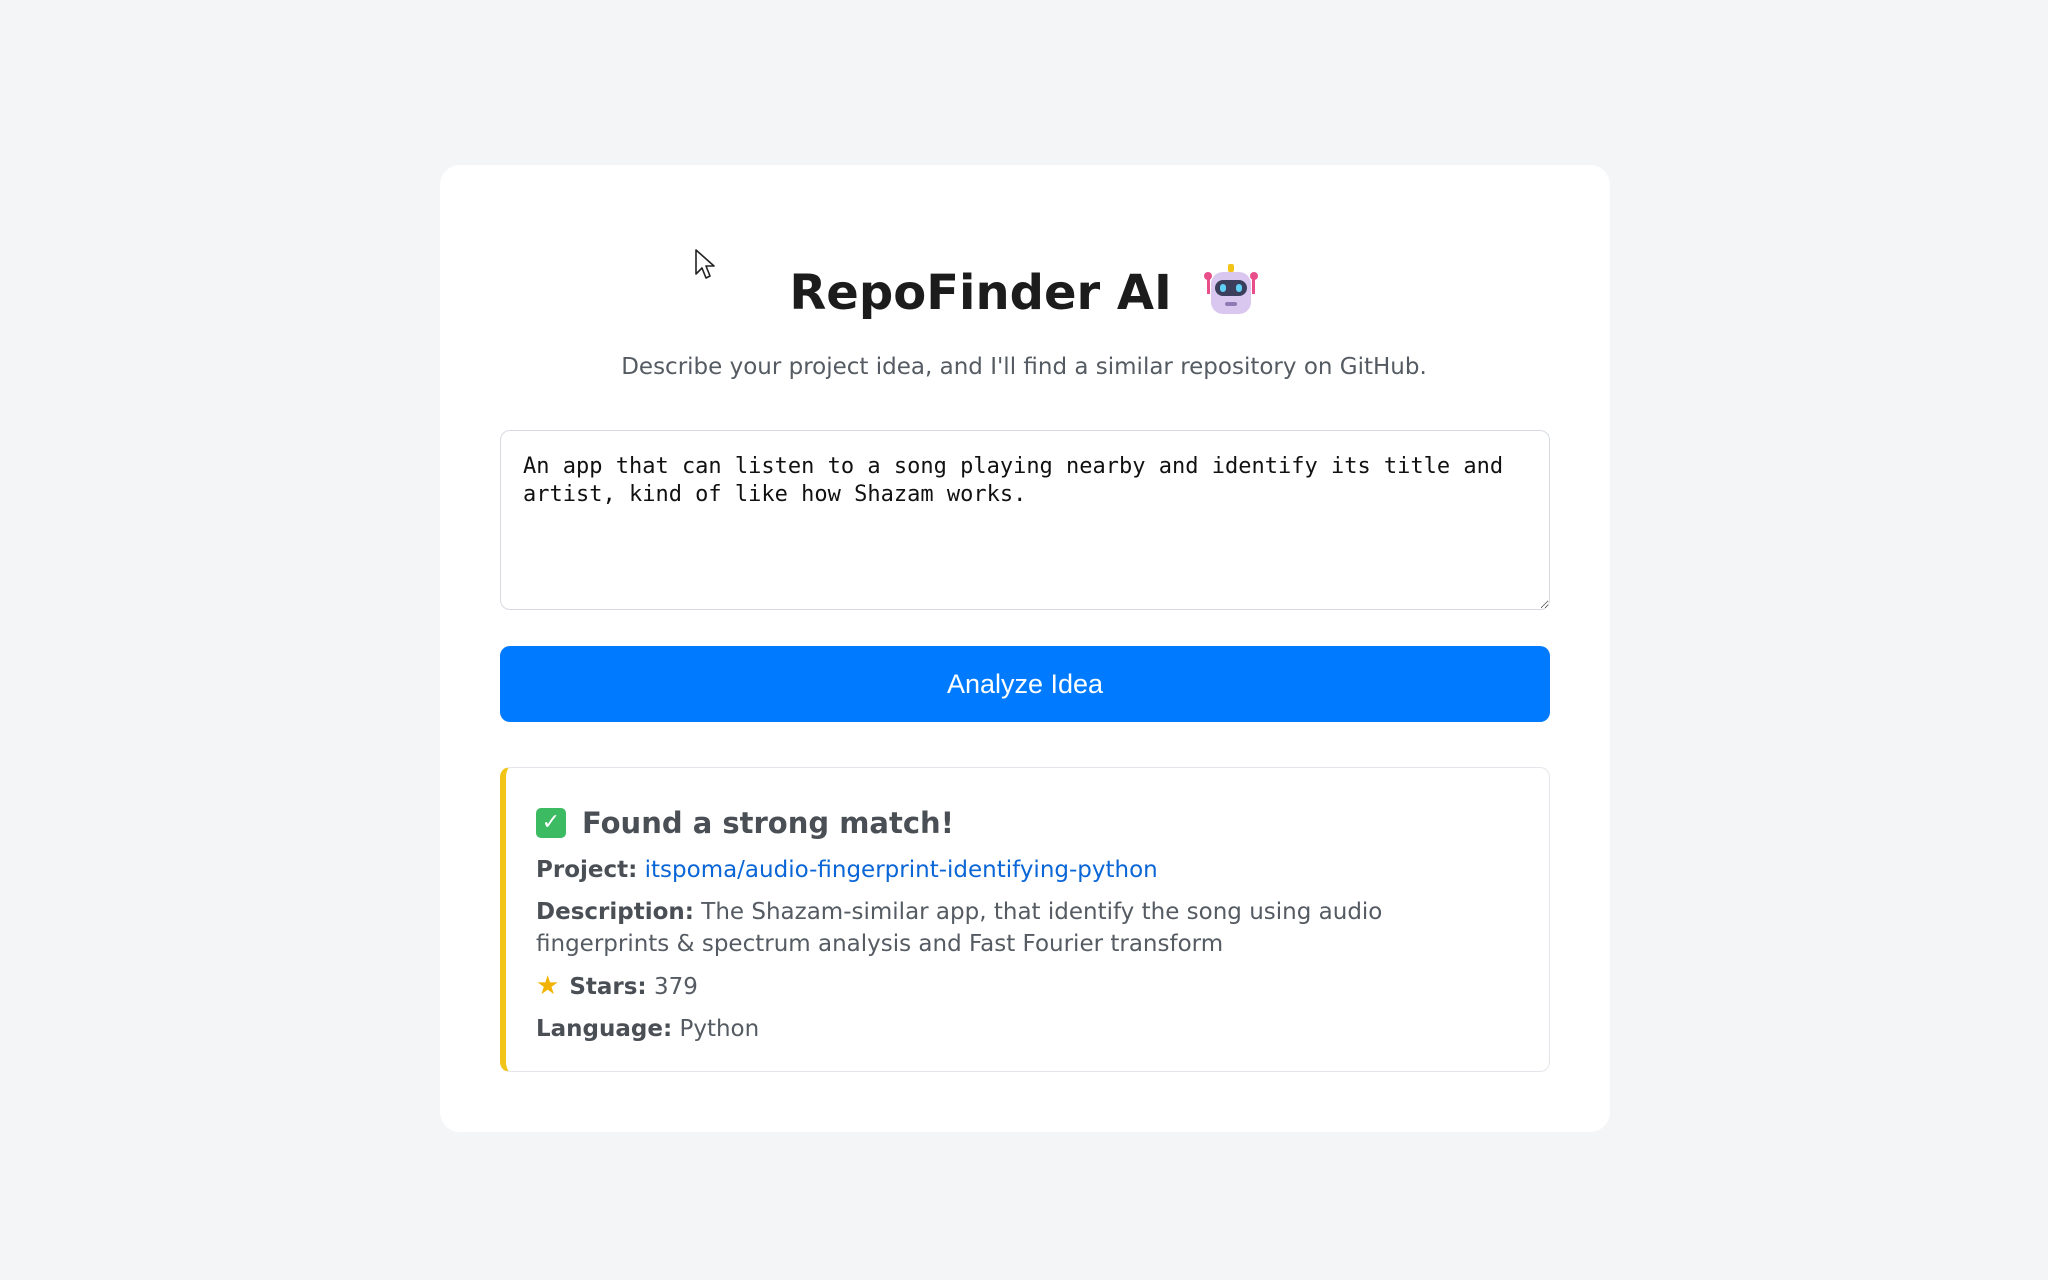 The width and height of the screenshot is (2048, 1280). I want to click on language-label: Language:, so click(604, 1029).